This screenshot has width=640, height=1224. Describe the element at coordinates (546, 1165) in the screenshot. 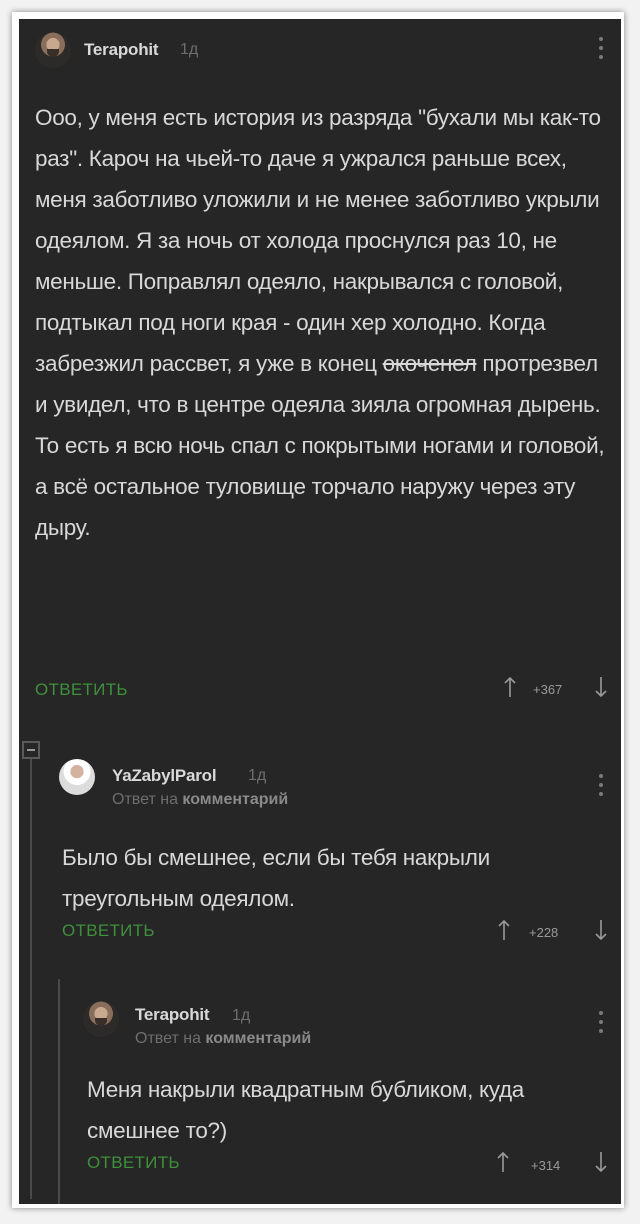

I see `vote-count: +314` at that location.